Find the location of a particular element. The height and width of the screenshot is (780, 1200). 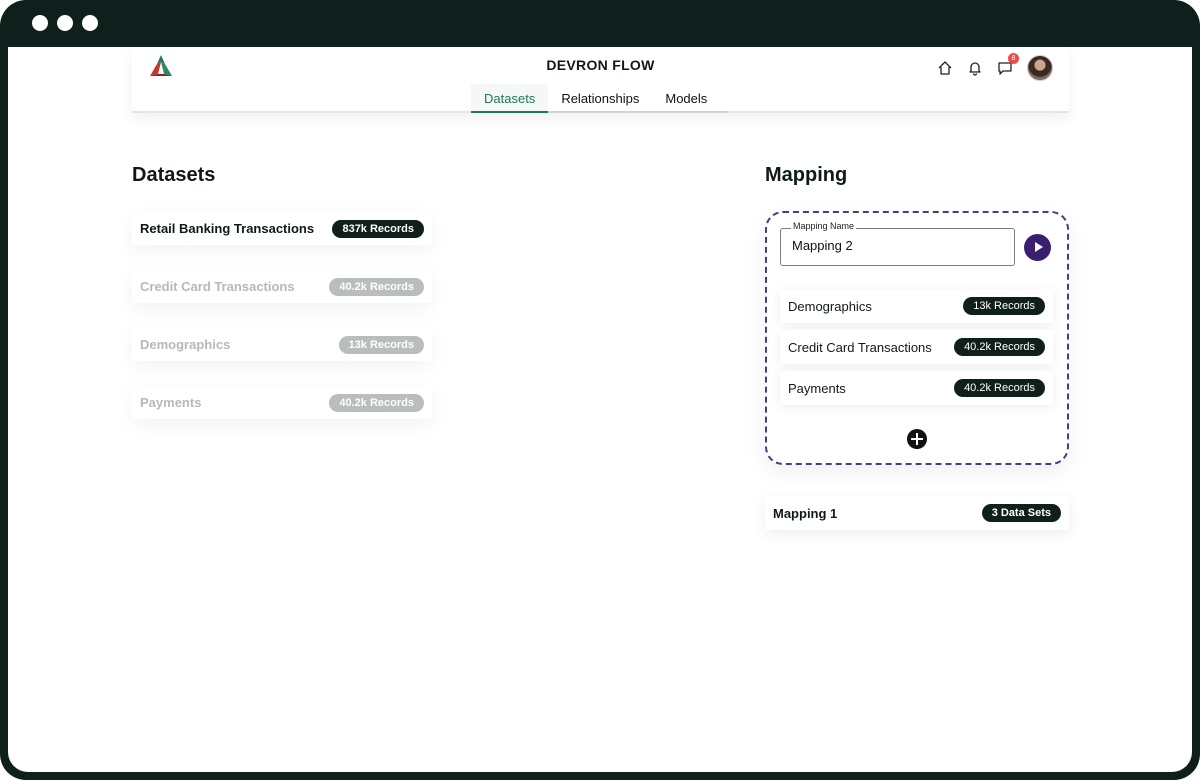

records-badge: 837k Records is located at coordinates (378, 228).